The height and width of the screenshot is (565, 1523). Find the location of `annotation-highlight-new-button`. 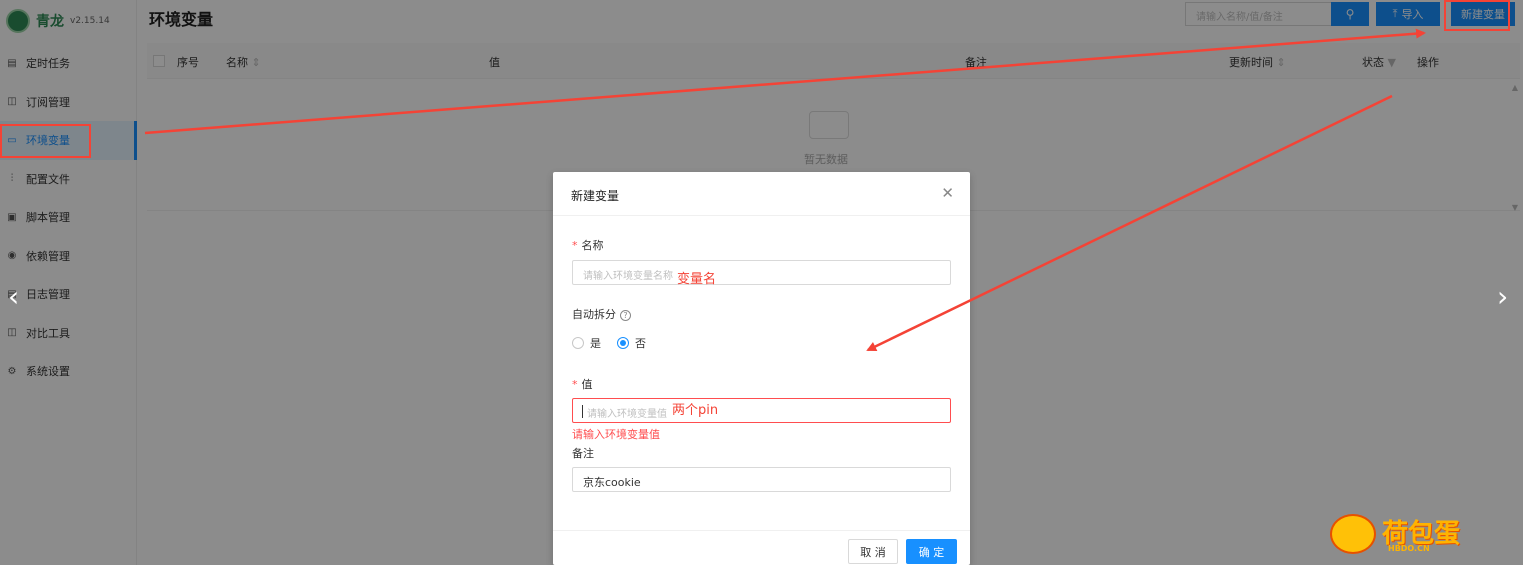

annotation-highlight-new-button is located at coordinates (1477, 15).